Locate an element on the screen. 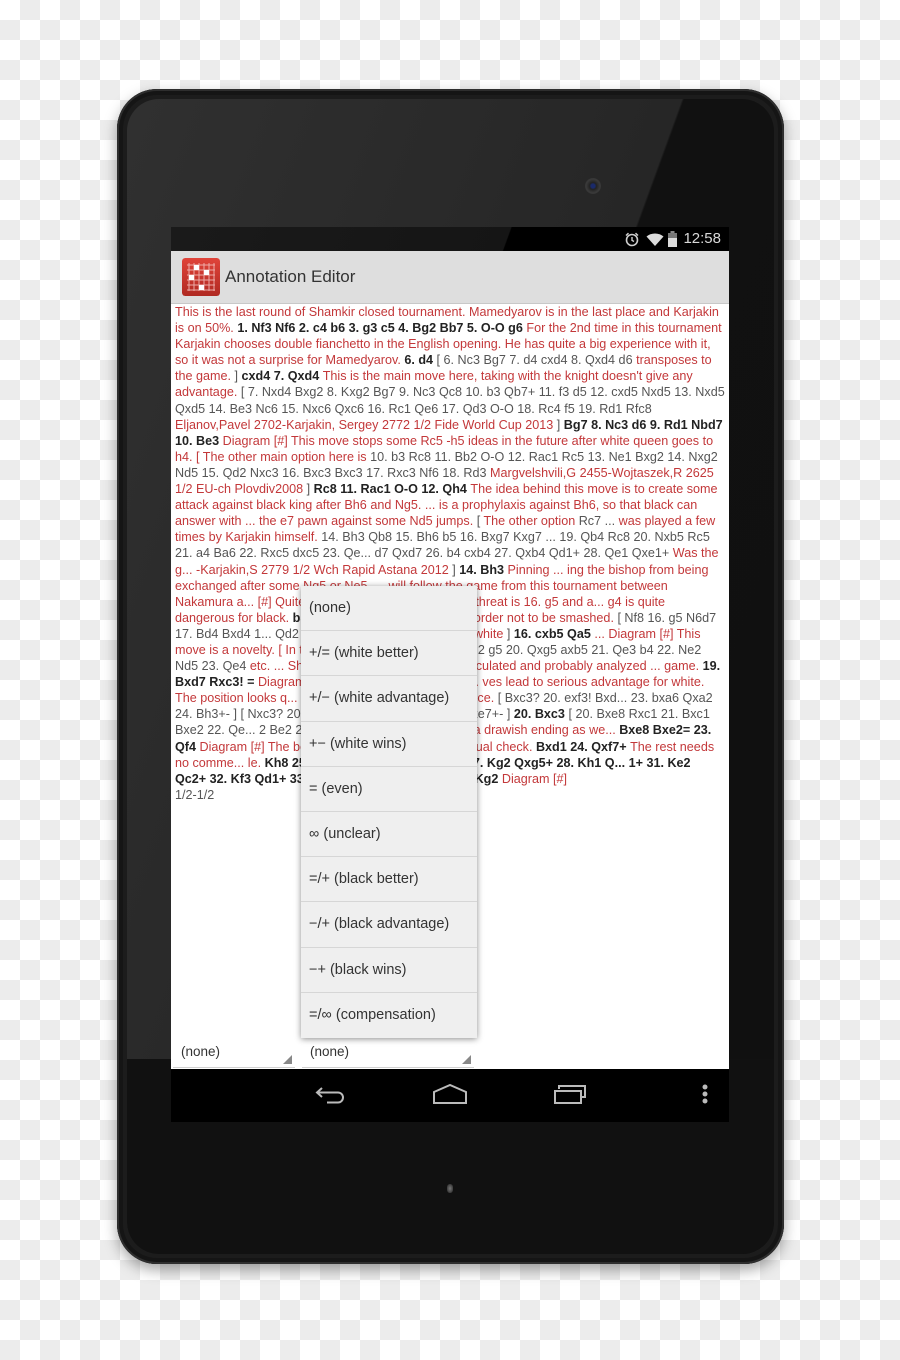 Image resolution: width=900 pixels, height=1360 pixels. move-text: 14. Bh3 is located at coordinates (483, 570).